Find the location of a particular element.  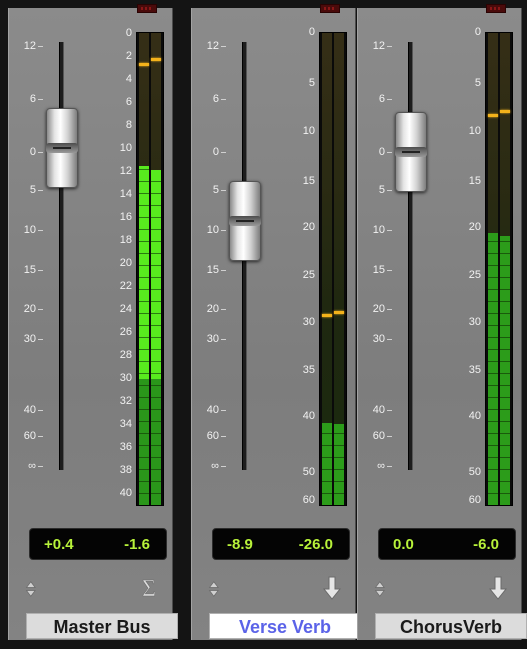

peak-readout: -6.0 is located at coordinates (486, 544).